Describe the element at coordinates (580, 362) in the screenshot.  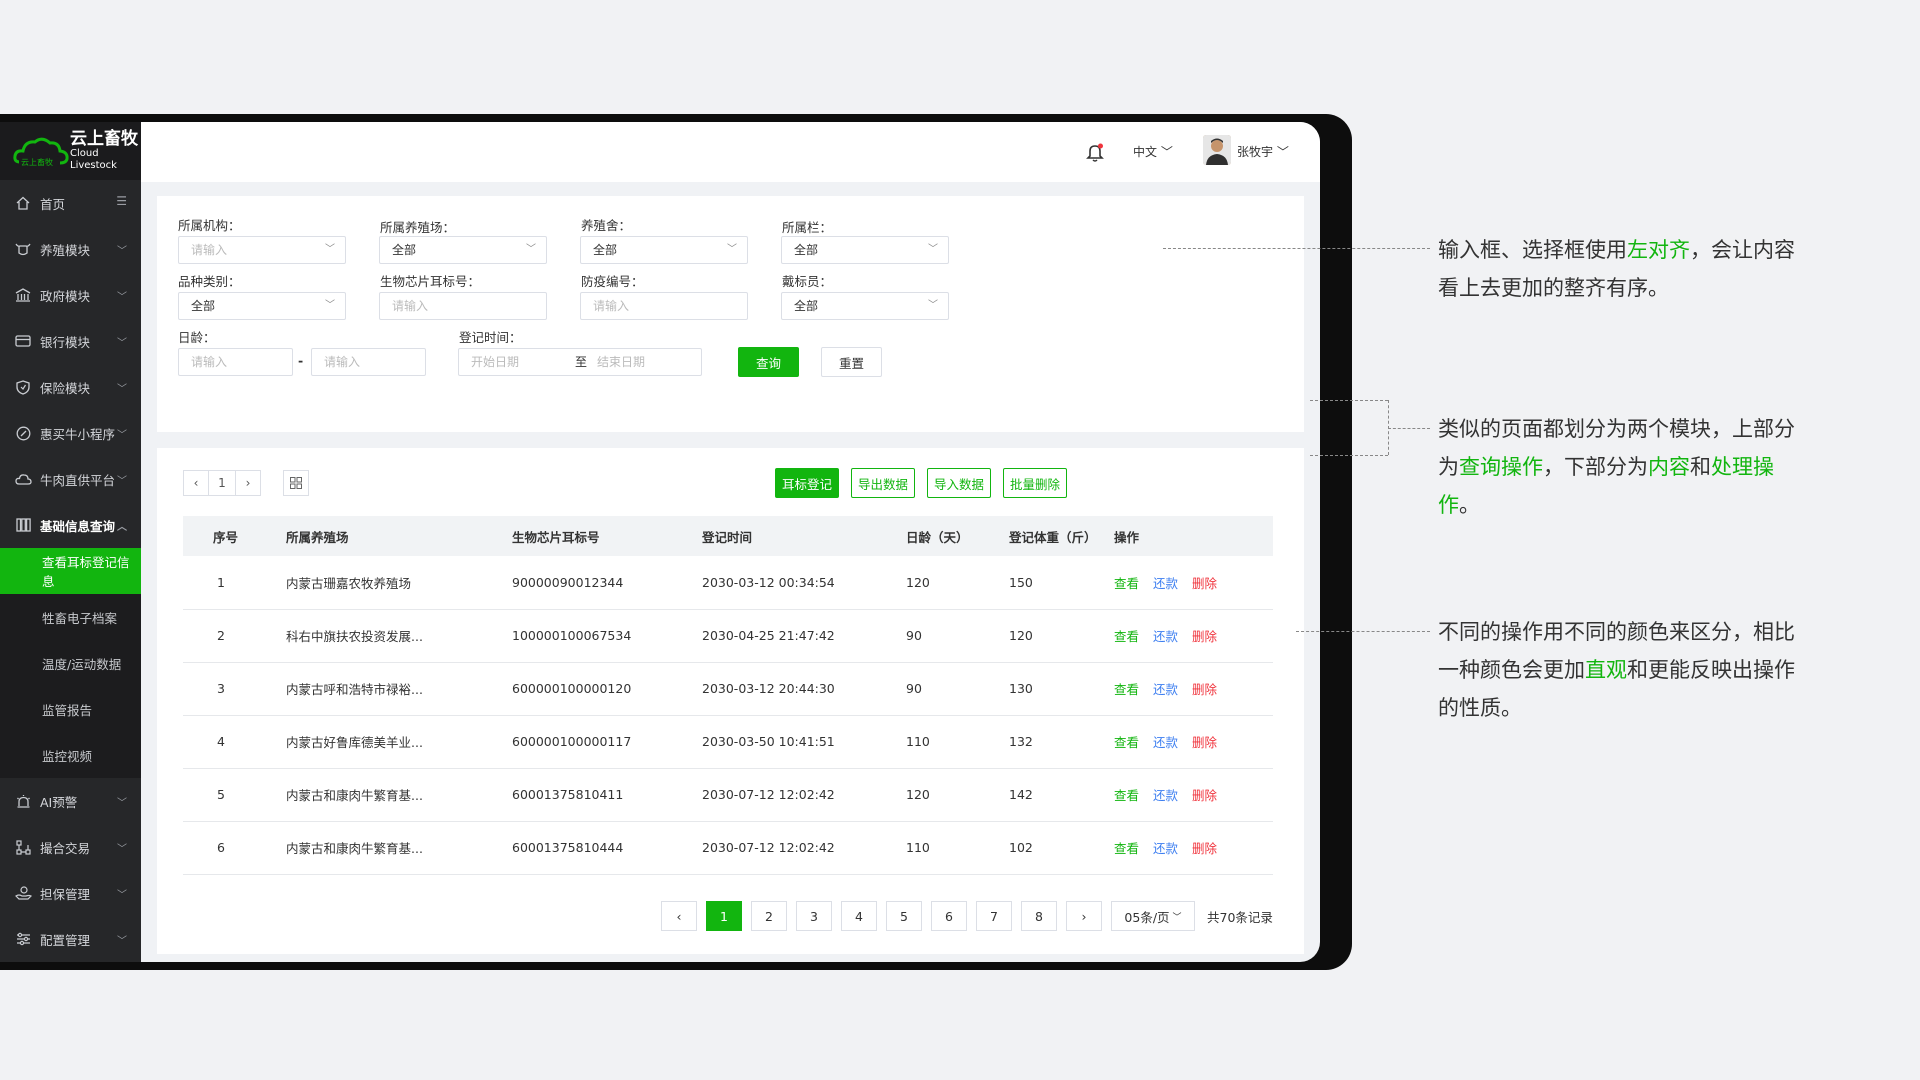
I see `date-range-picker: 开始日期 至 结束日期` at that location.